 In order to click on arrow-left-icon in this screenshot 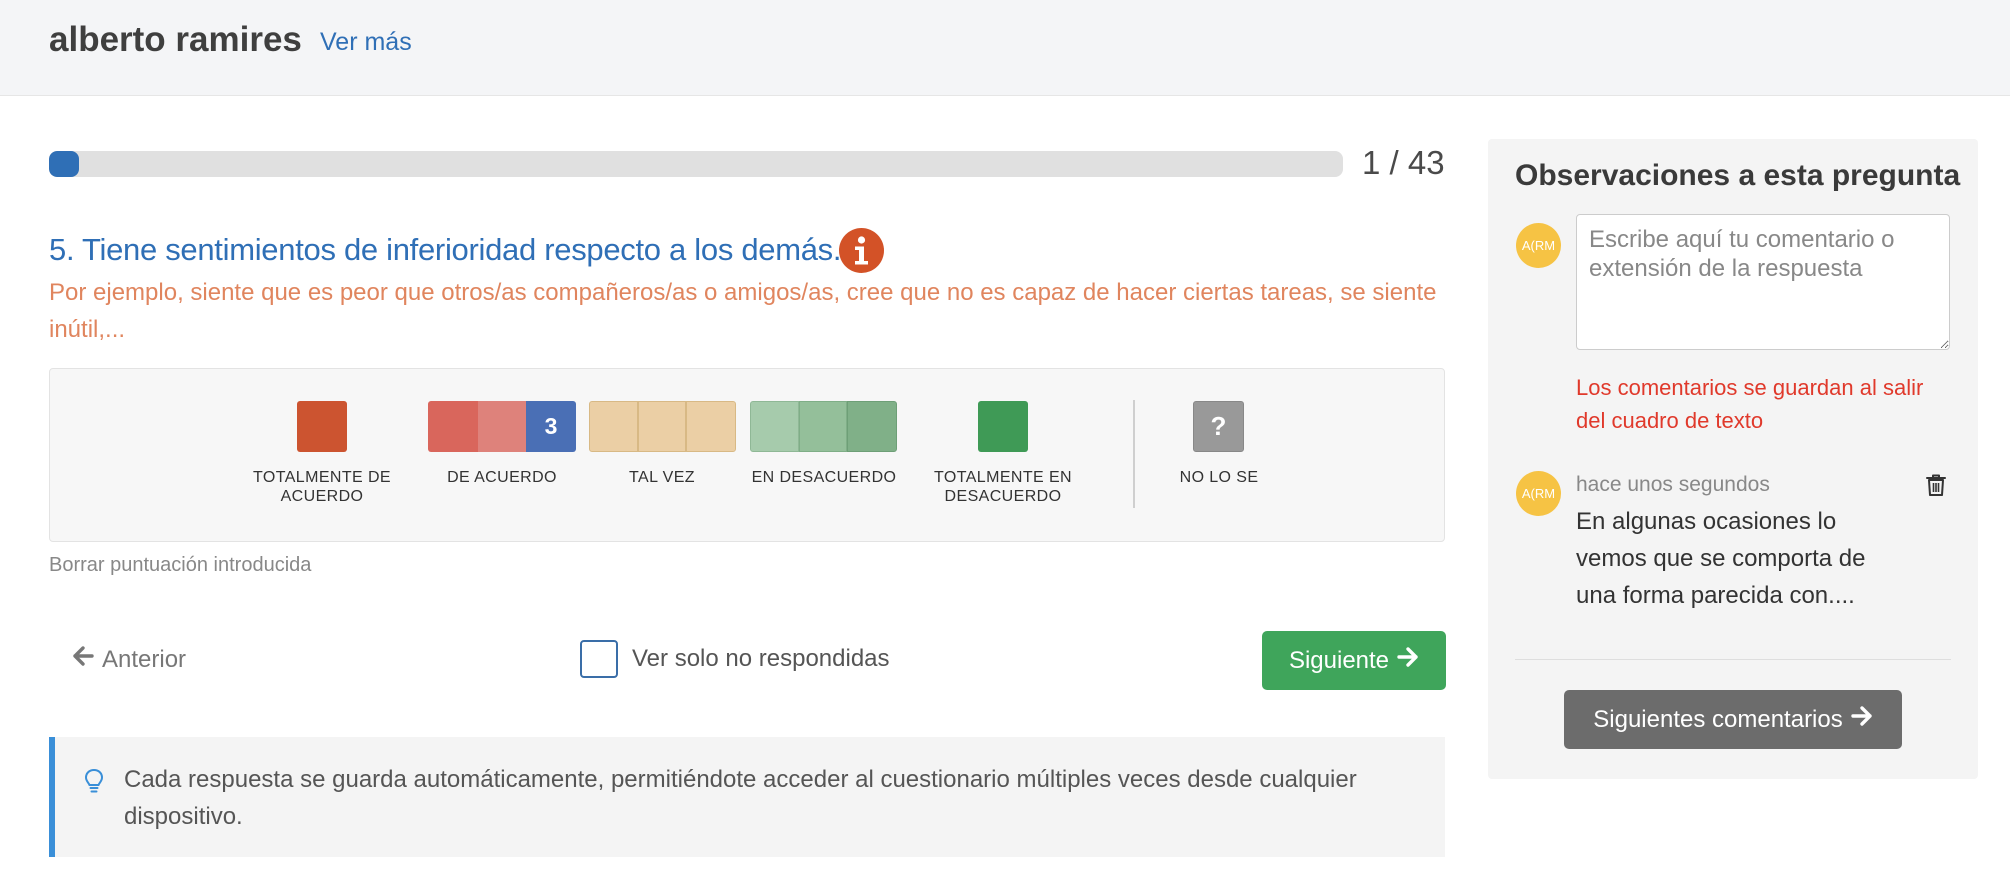, I will do `click(83, 659)`.